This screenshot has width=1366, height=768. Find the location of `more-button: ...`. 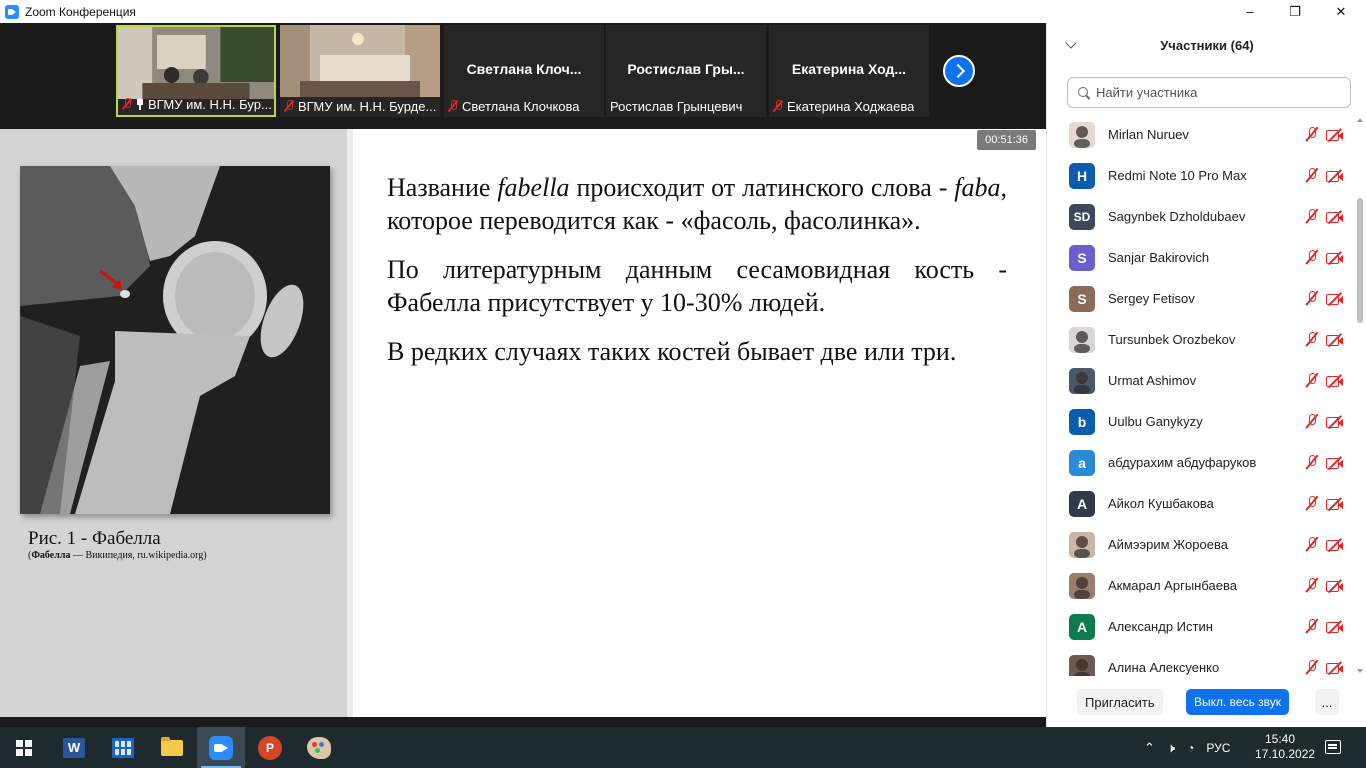

more-button: ... is located at coordinates (1327, 702).